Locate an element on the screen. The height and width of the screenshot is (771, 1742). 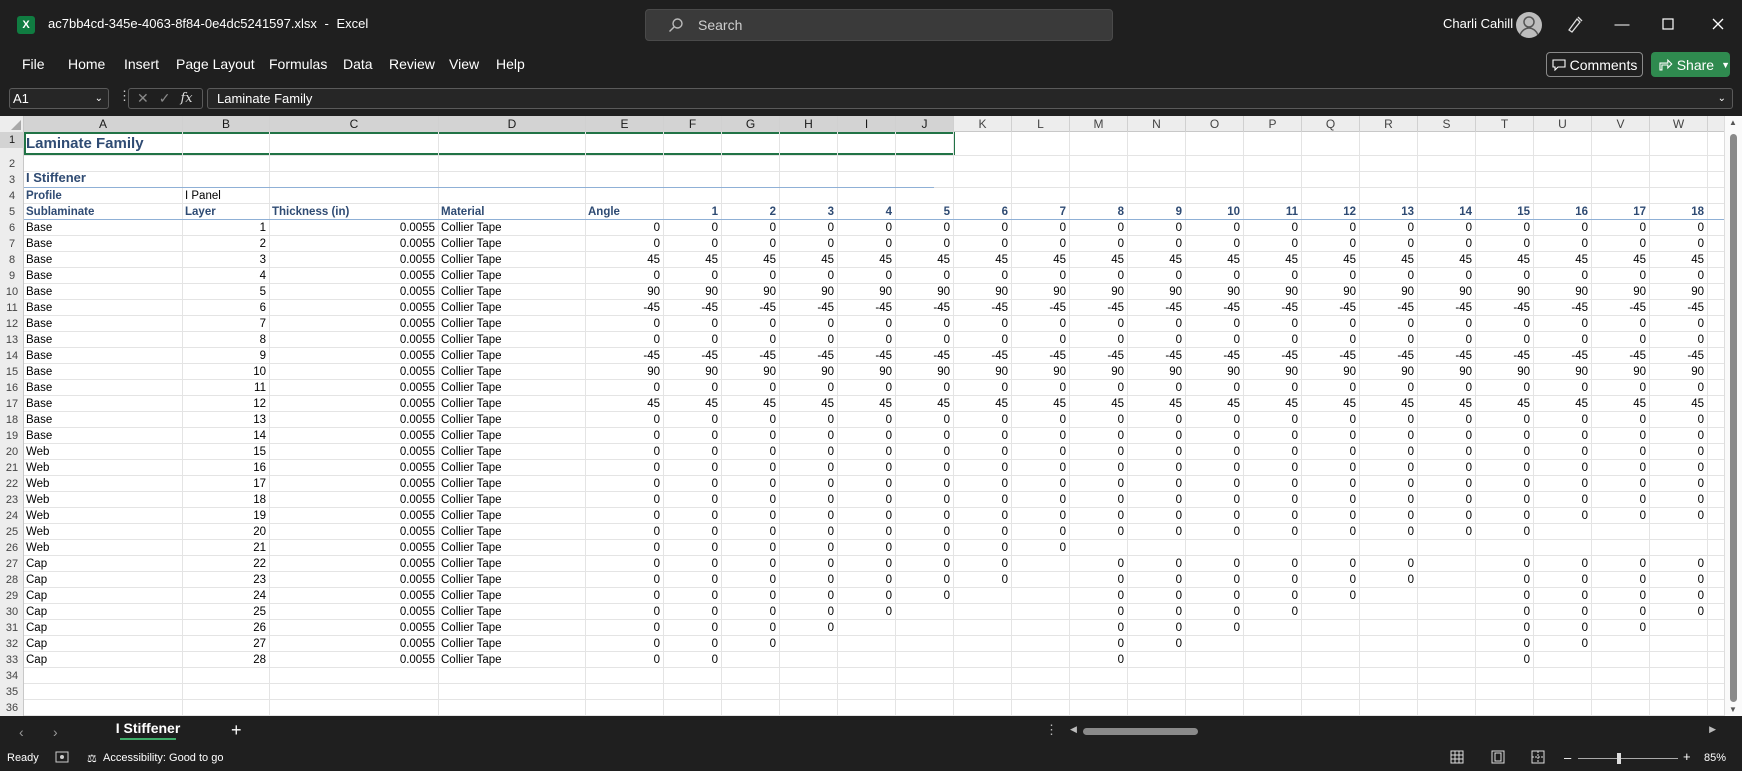
menu-file: File is located at coordinates (33, 64).